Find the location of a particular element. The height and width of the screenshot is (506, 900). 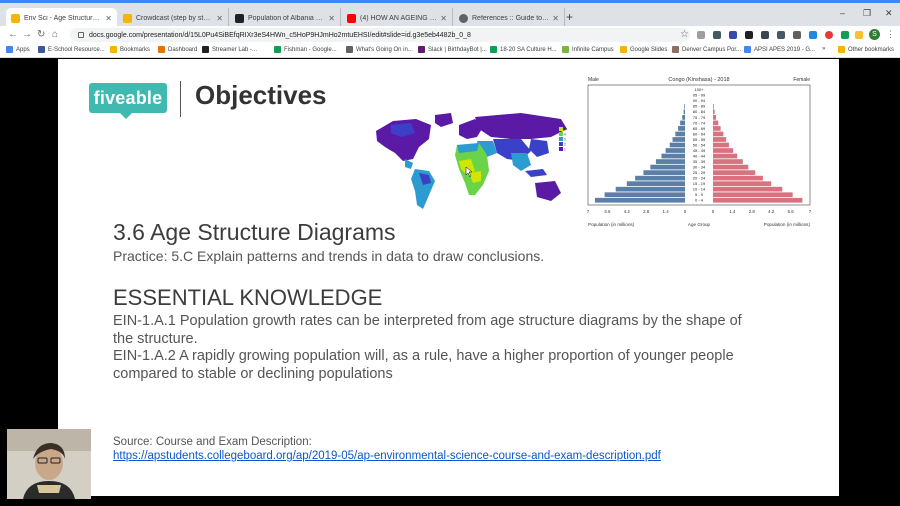

age-group-label: 75 - 79 is located at coordinates (699, 117).